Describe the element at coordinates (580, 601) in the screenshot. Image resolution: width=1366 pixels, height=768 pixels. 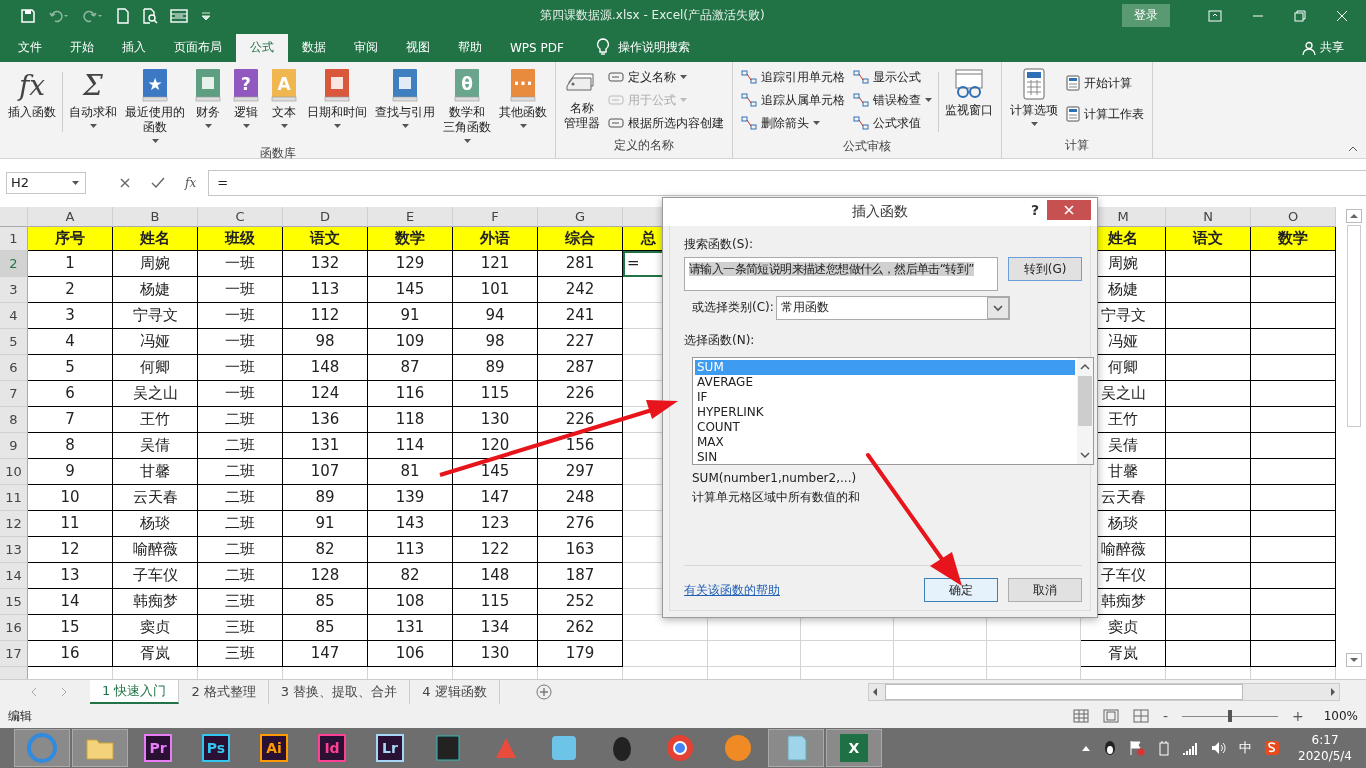
I see `table-cell: 252` at that location.